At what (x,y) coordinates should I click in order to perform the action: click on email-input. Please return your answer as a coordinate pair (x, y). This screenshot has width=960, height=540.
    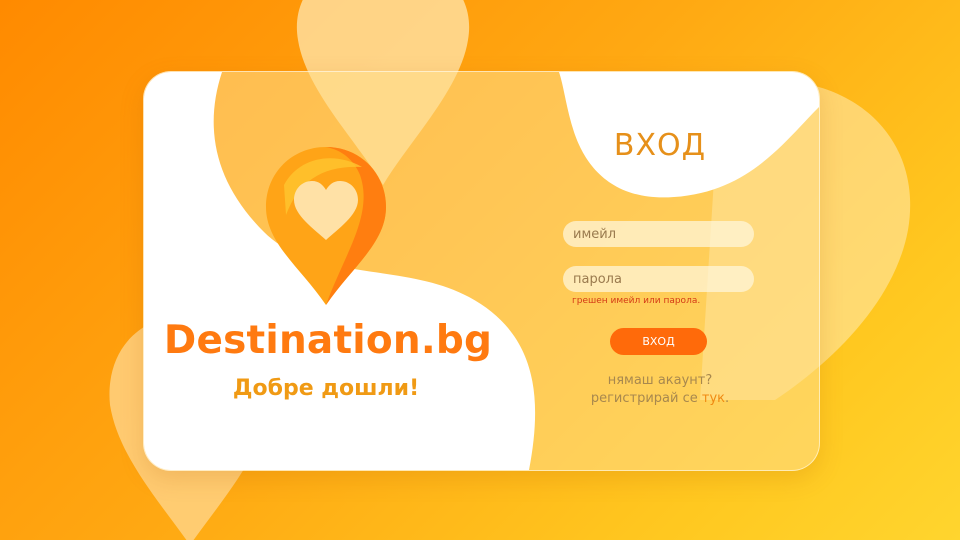
    Looking at the image, I should click on (658, 234).